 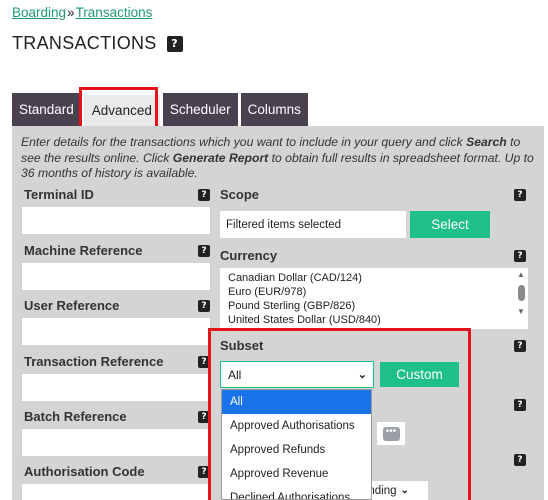 What do you see at coordinates (84, 471) in the screenshot?
I see `authorisation-code-label: Authorisation Code` at bounding box center [84, 471].